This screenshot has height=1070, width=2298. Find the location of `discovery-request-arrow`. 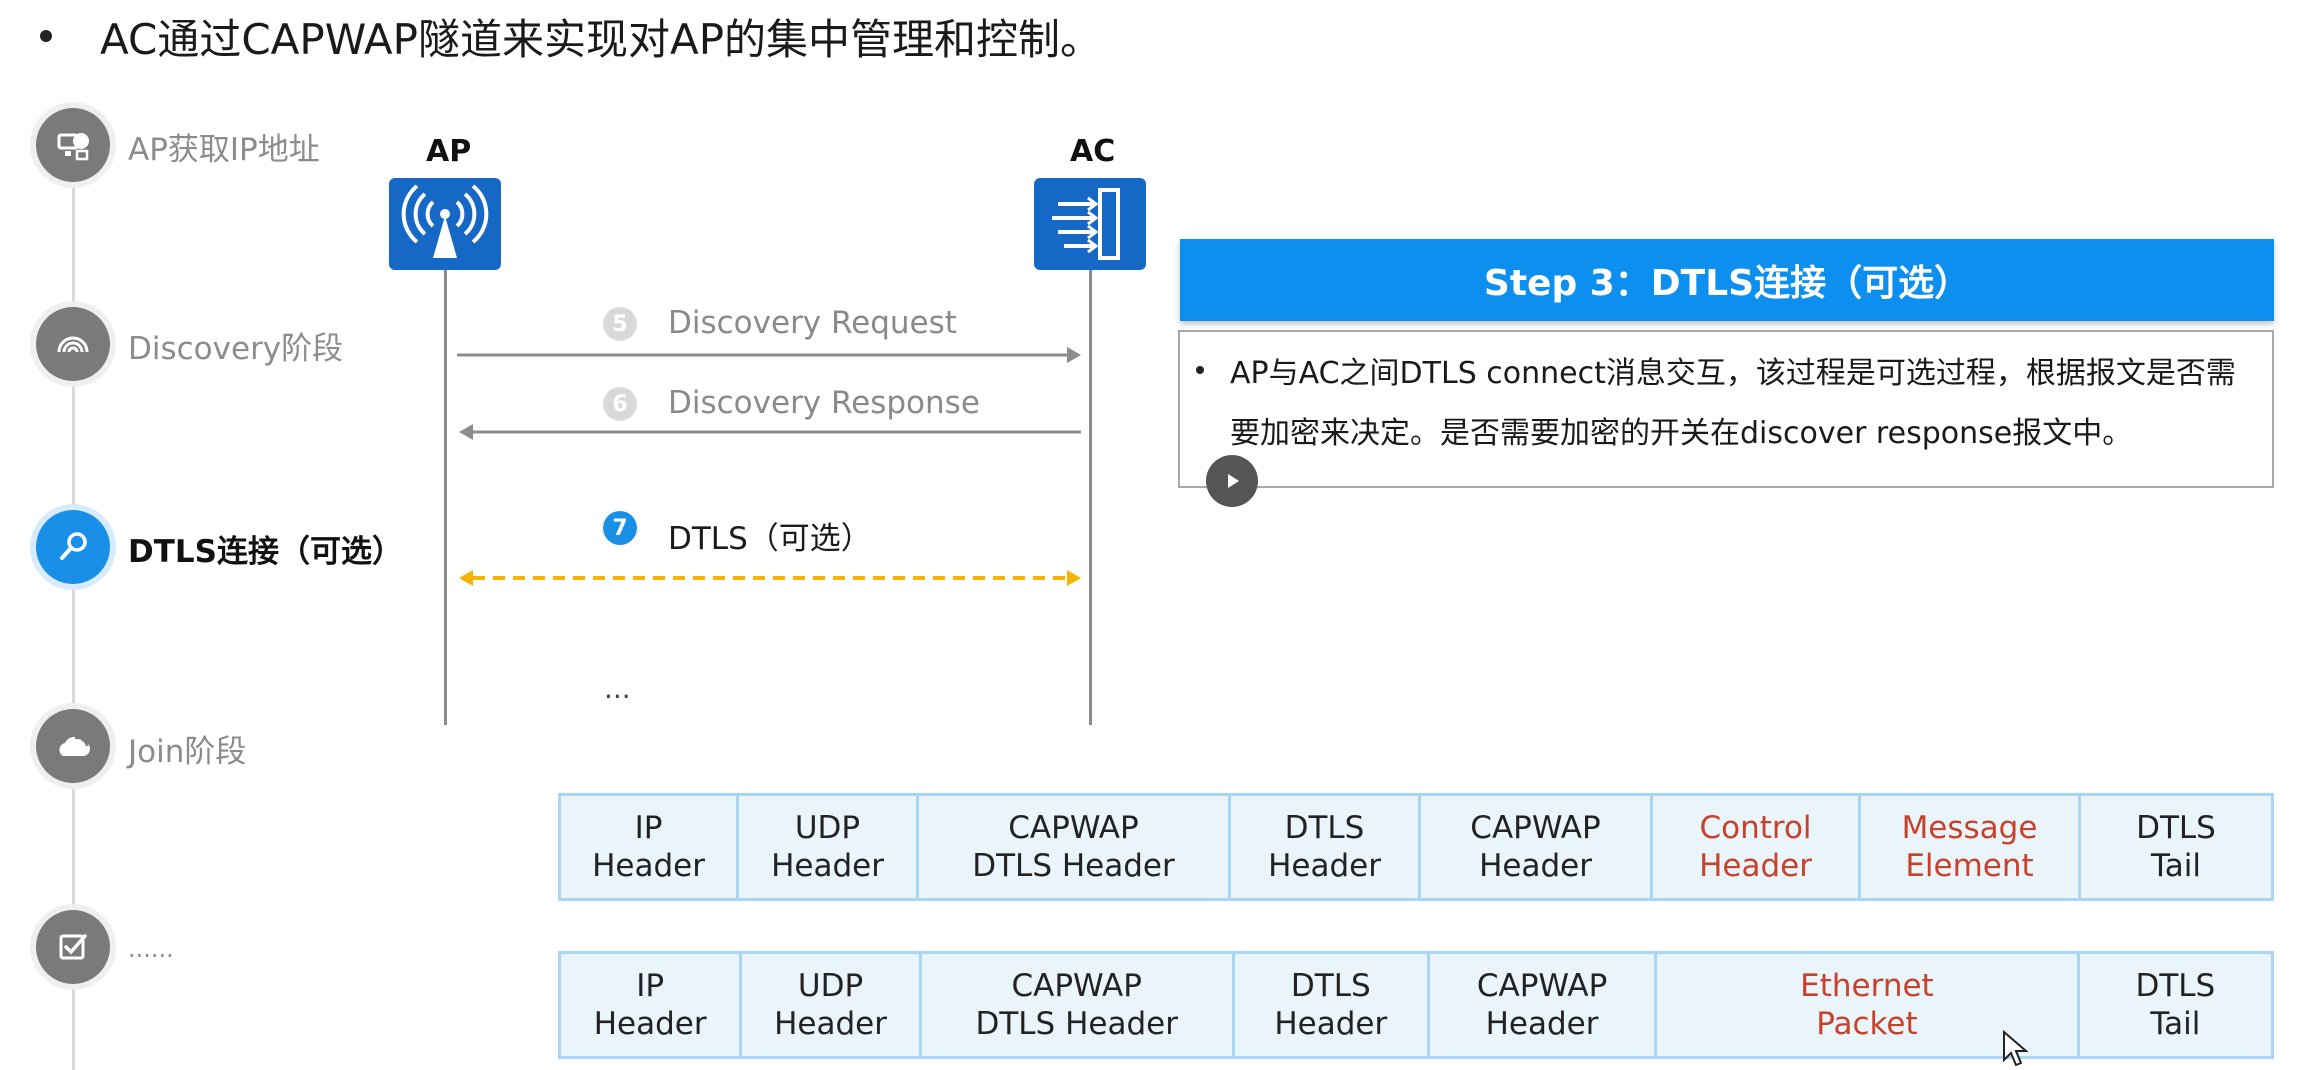

discovery-request-arrow is located at coordinates (769, 355).